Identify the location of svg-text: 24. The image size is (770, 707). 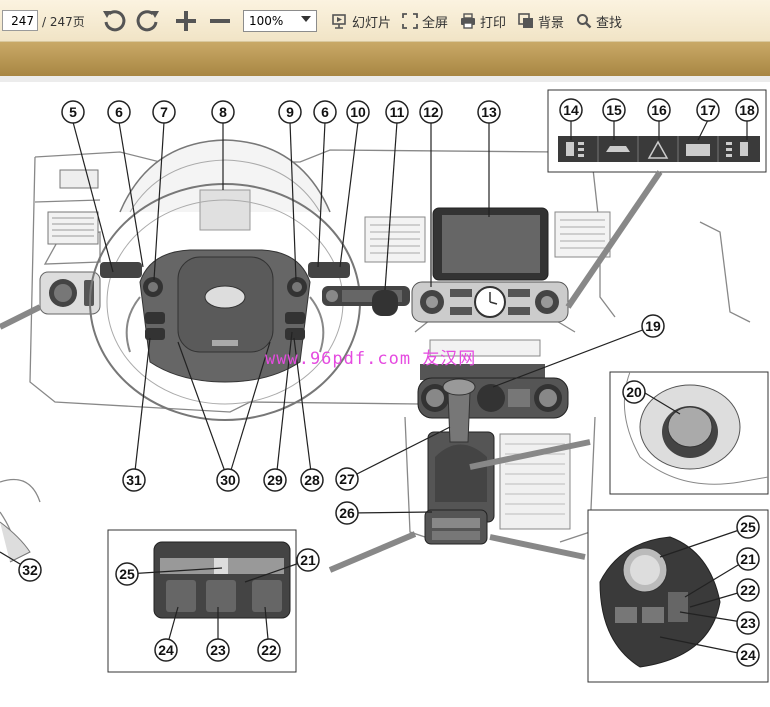
(166, 650).